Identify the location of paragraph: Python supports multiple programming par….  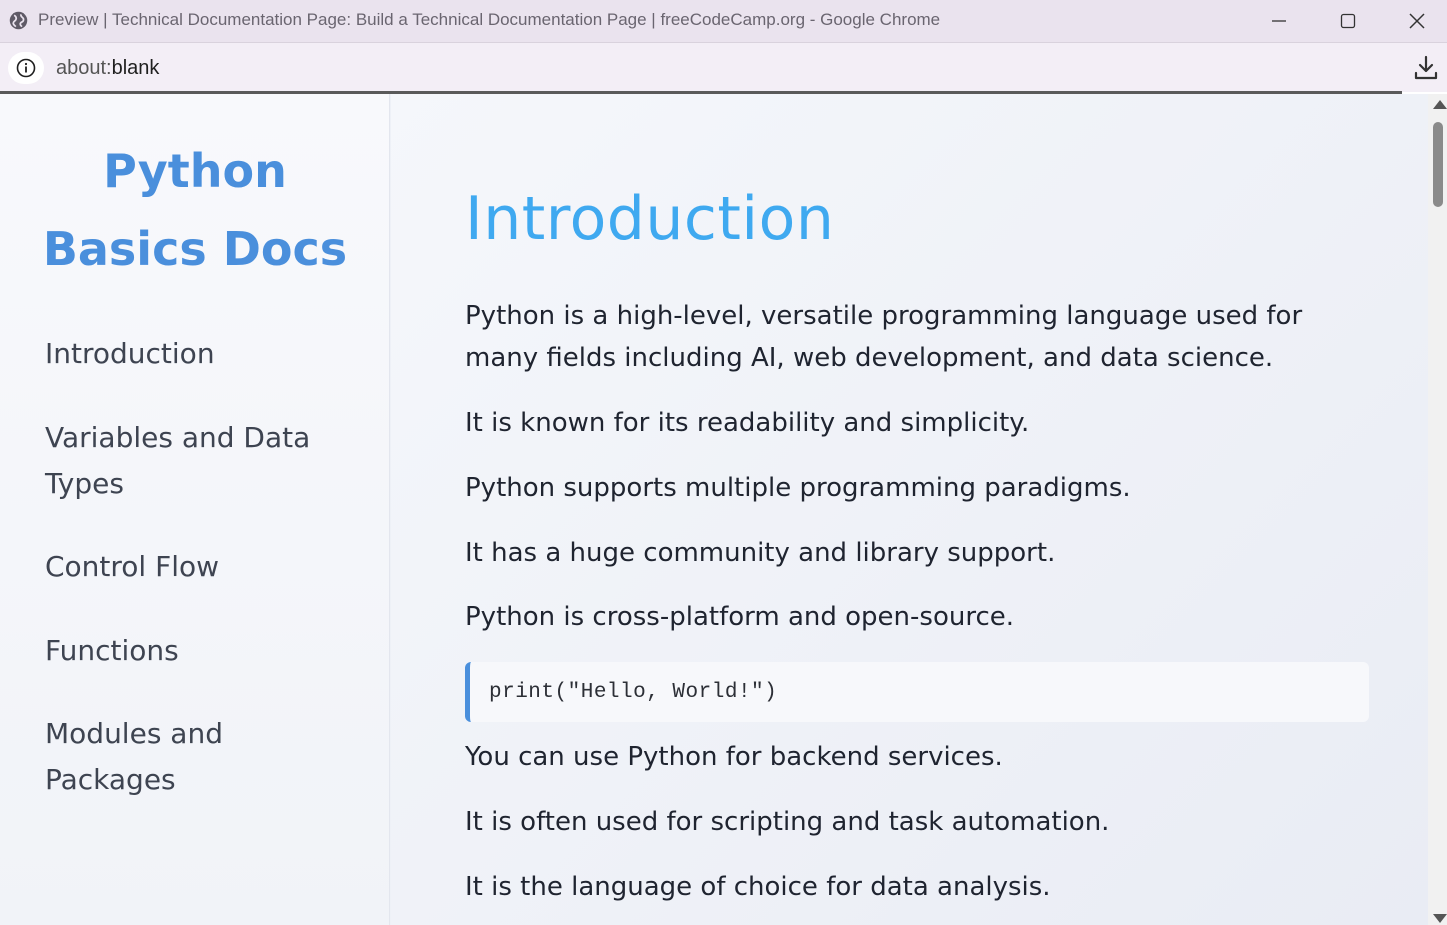
(798, 488).